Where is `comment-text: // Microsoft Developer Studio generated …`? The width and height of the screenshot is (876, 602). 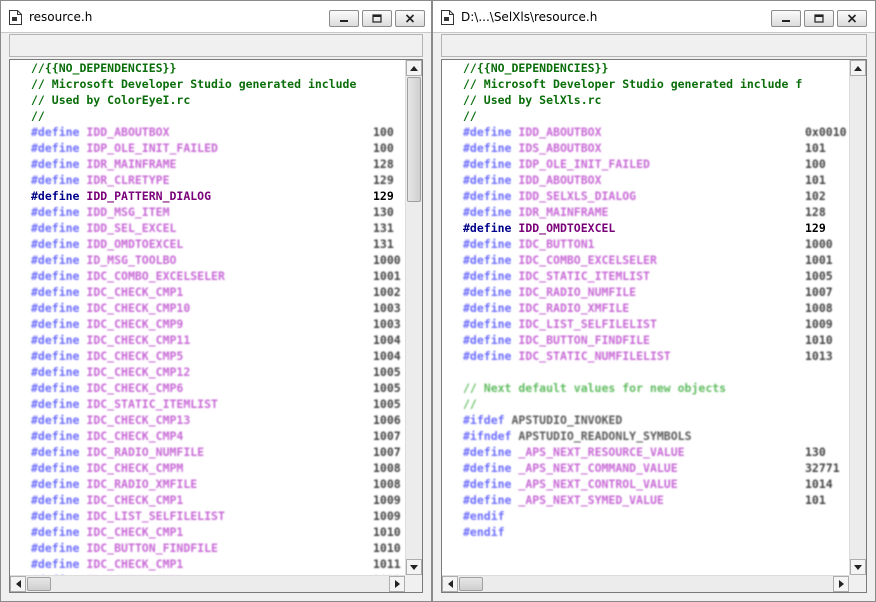 comment-text: // Microsoft Developer Studio generated … is located at coordinates (194, 84).